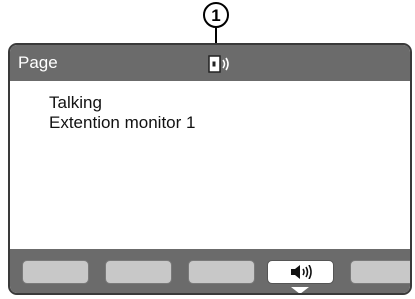 The image size is (415, 299). I want to click on callout-number: 1, so click(216, 15).